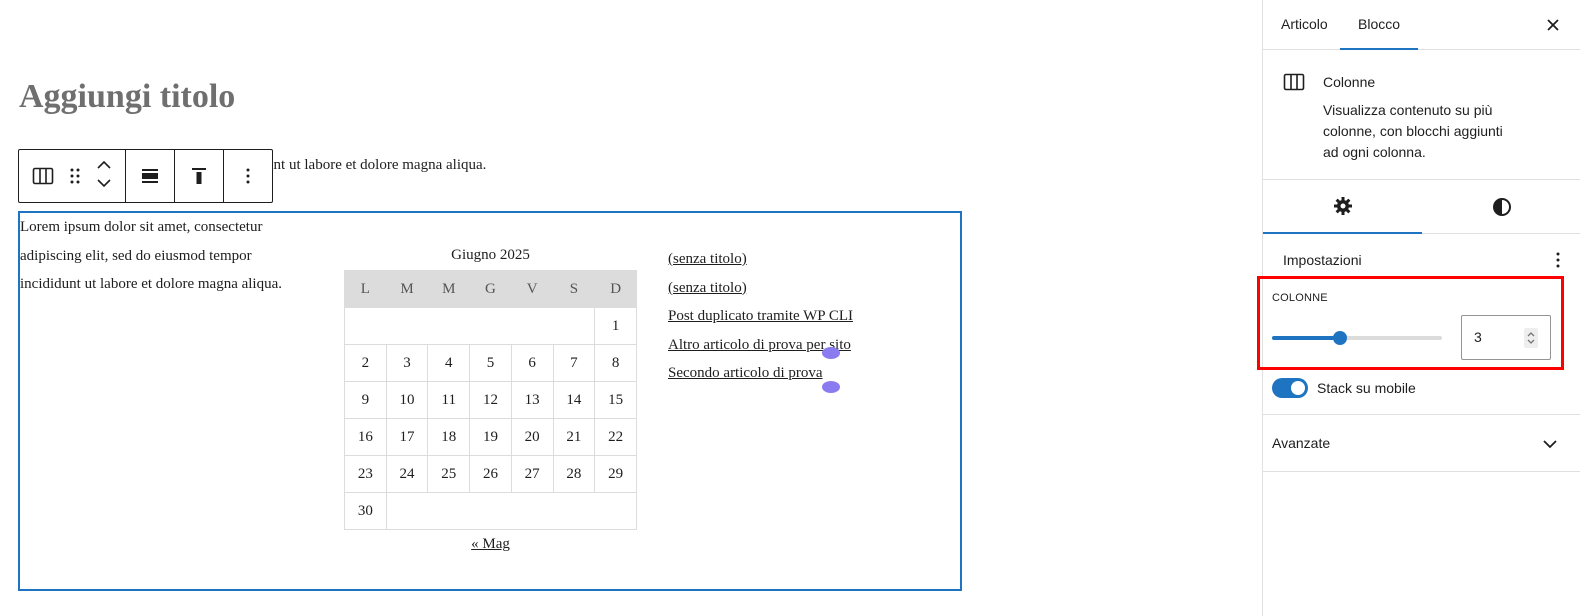 This screenshot has height=616, width=1580. I want to click on stack-on-mobile-label: Stack su mobile, so click(1366, 388).